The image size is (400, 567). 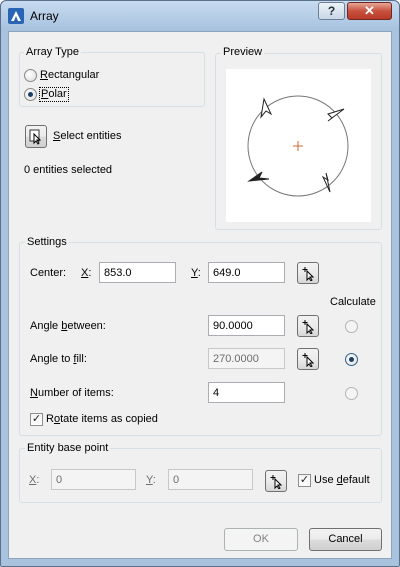 I want to click on base-x-mnemonic: X, so click(x=33, y=480).